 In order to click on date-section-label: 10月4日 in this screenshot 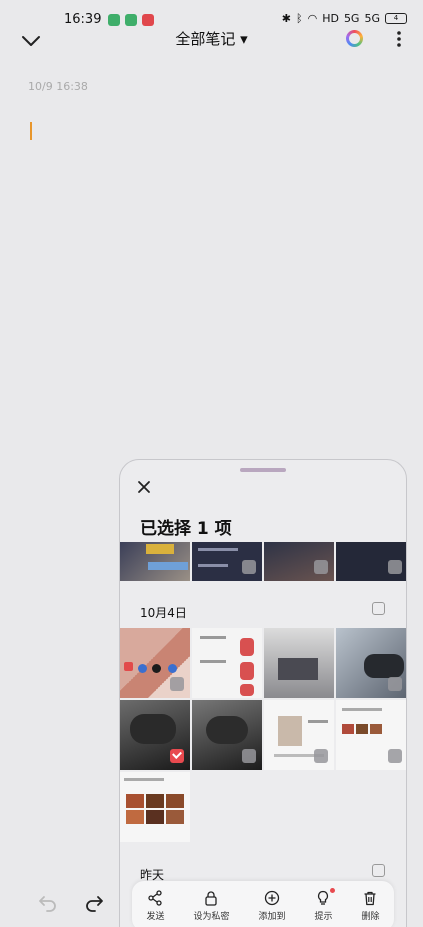, I will do `click(163, 613)`.